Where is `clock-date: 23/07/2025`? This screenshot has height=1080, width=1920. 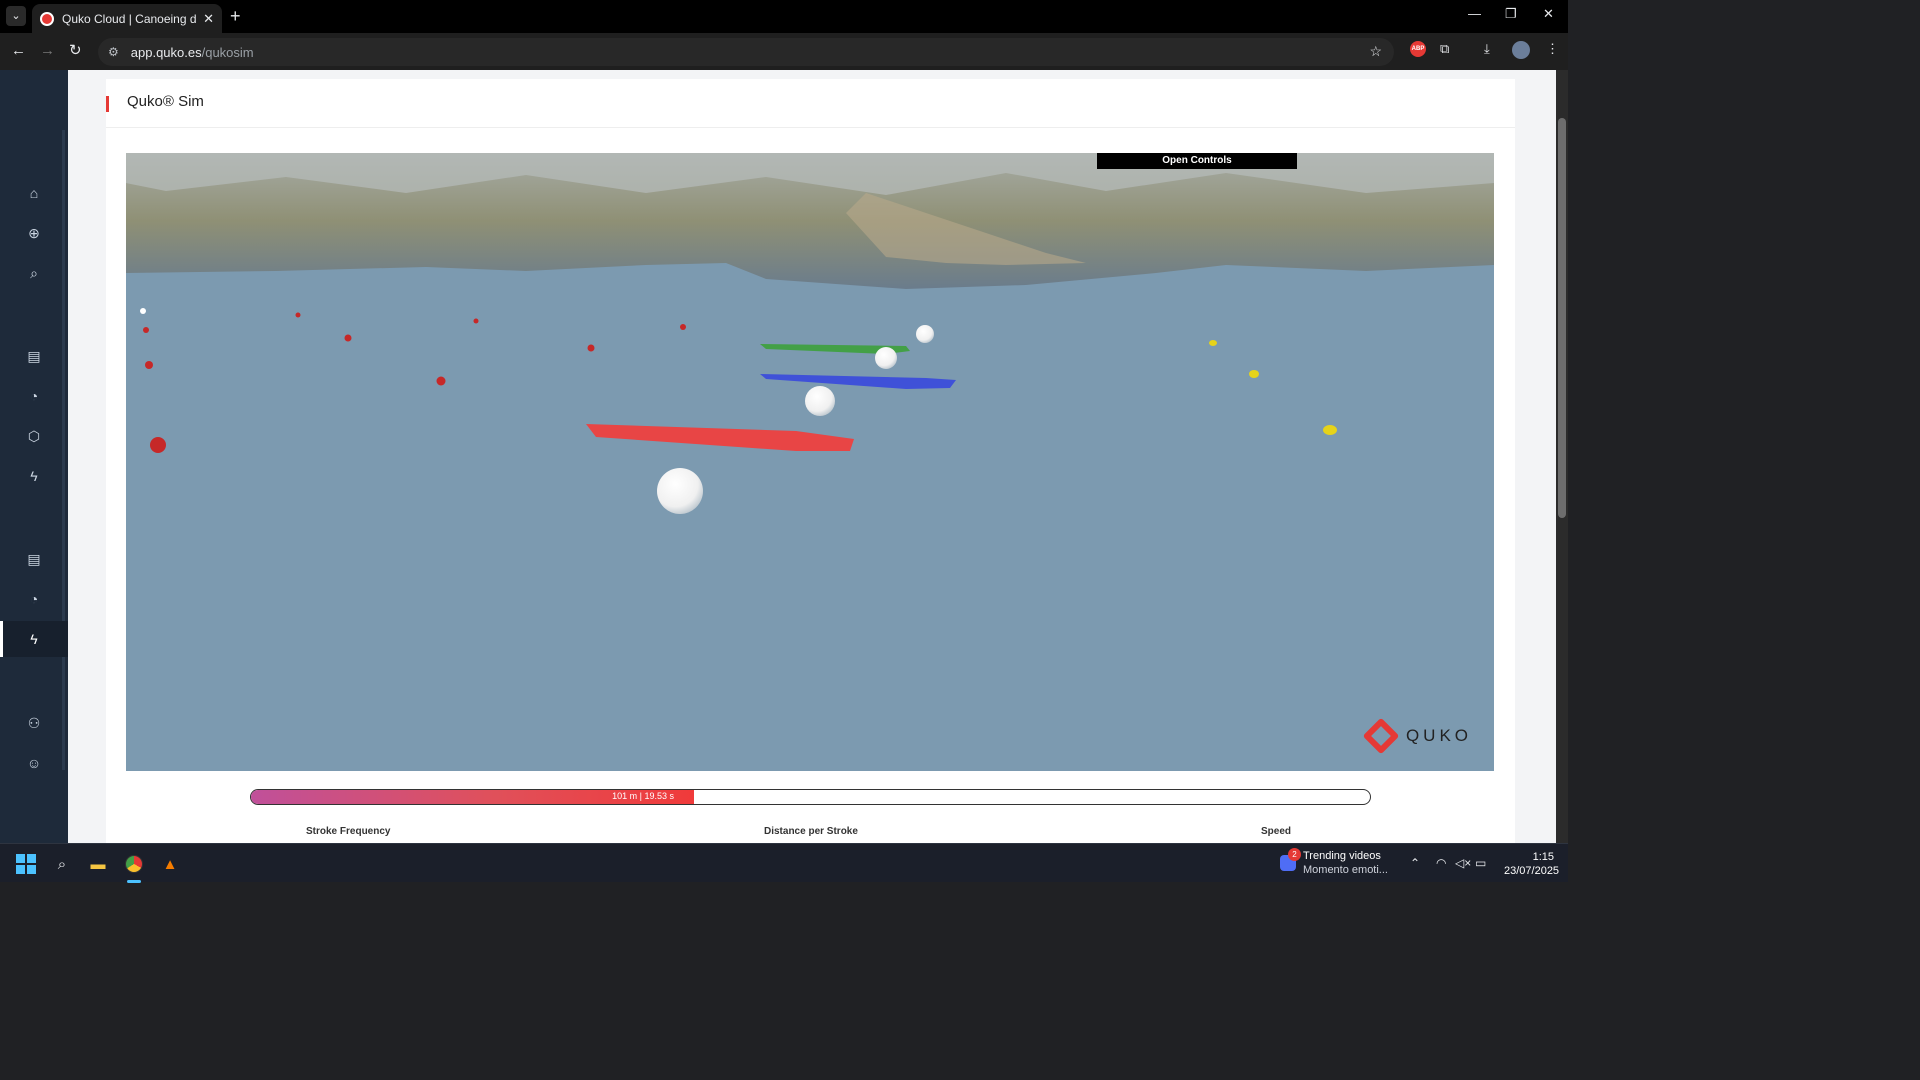 clock-date: 23/07/2025 is located at coordinates (1532, 871).